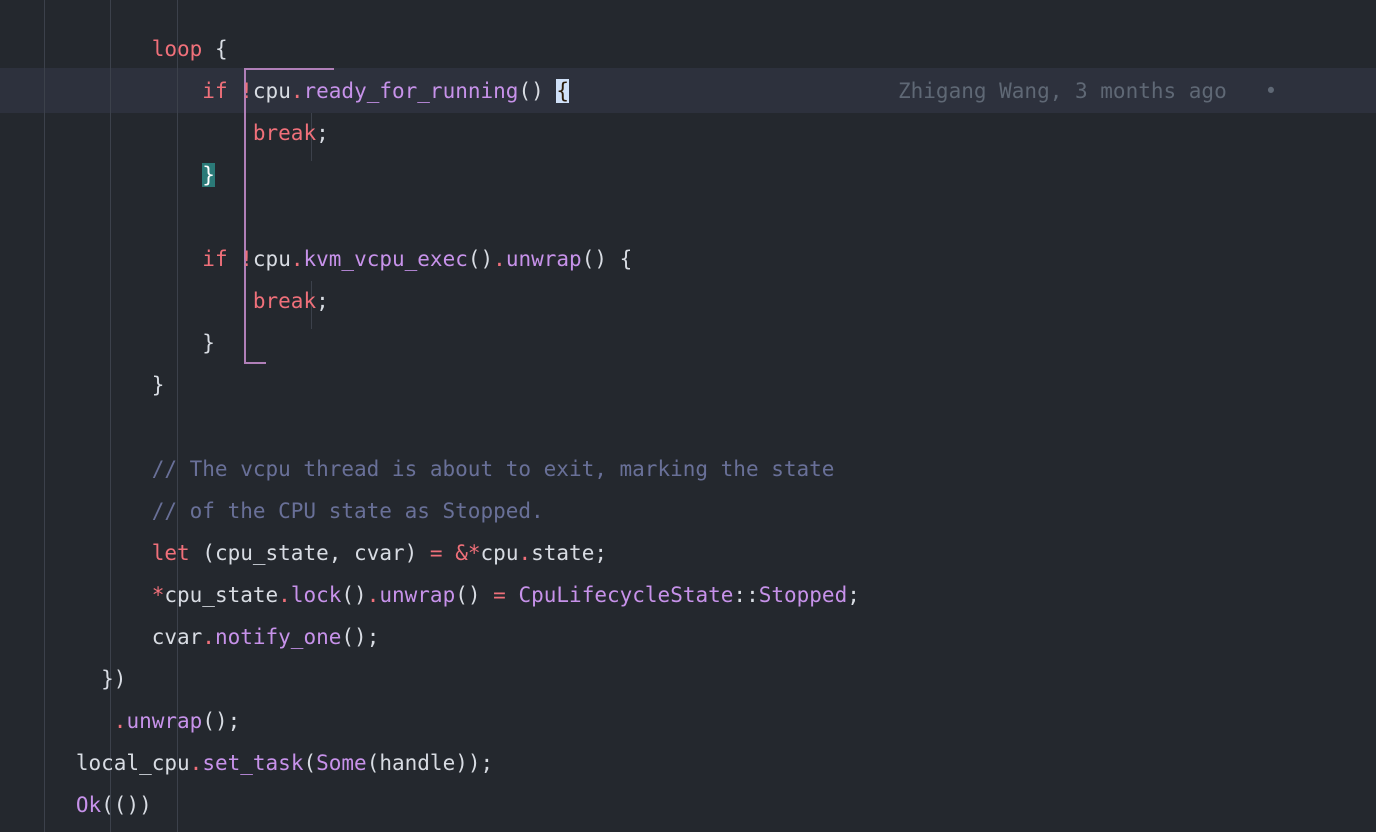 The width and height of the screenshot is (1376, 832). What do you see at coordinates (563, 553) in the screenshot?
I see `code-token: state` at bounding box center [563, 553].